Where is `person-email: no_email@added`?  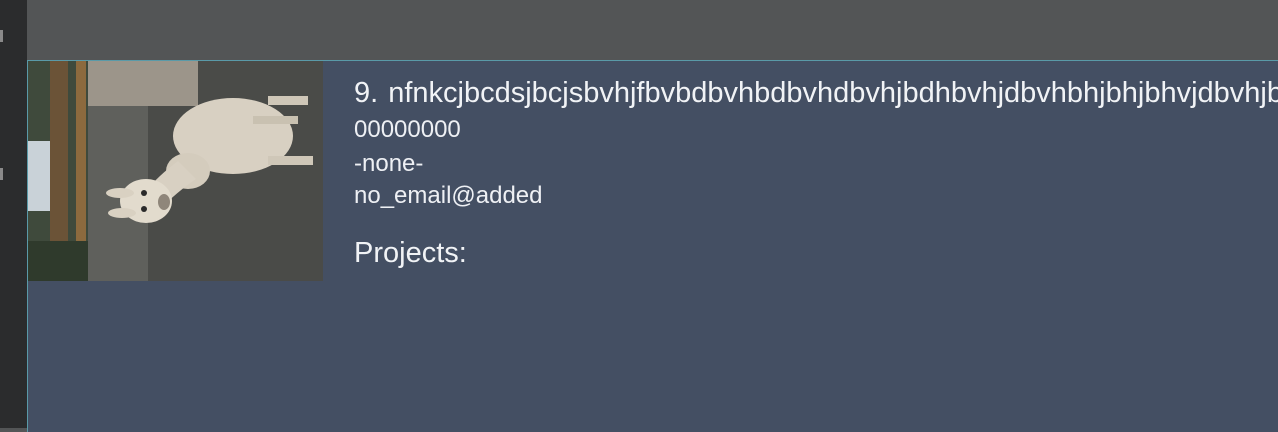
person-email: no_email@added is located at coordinates (448, 195).